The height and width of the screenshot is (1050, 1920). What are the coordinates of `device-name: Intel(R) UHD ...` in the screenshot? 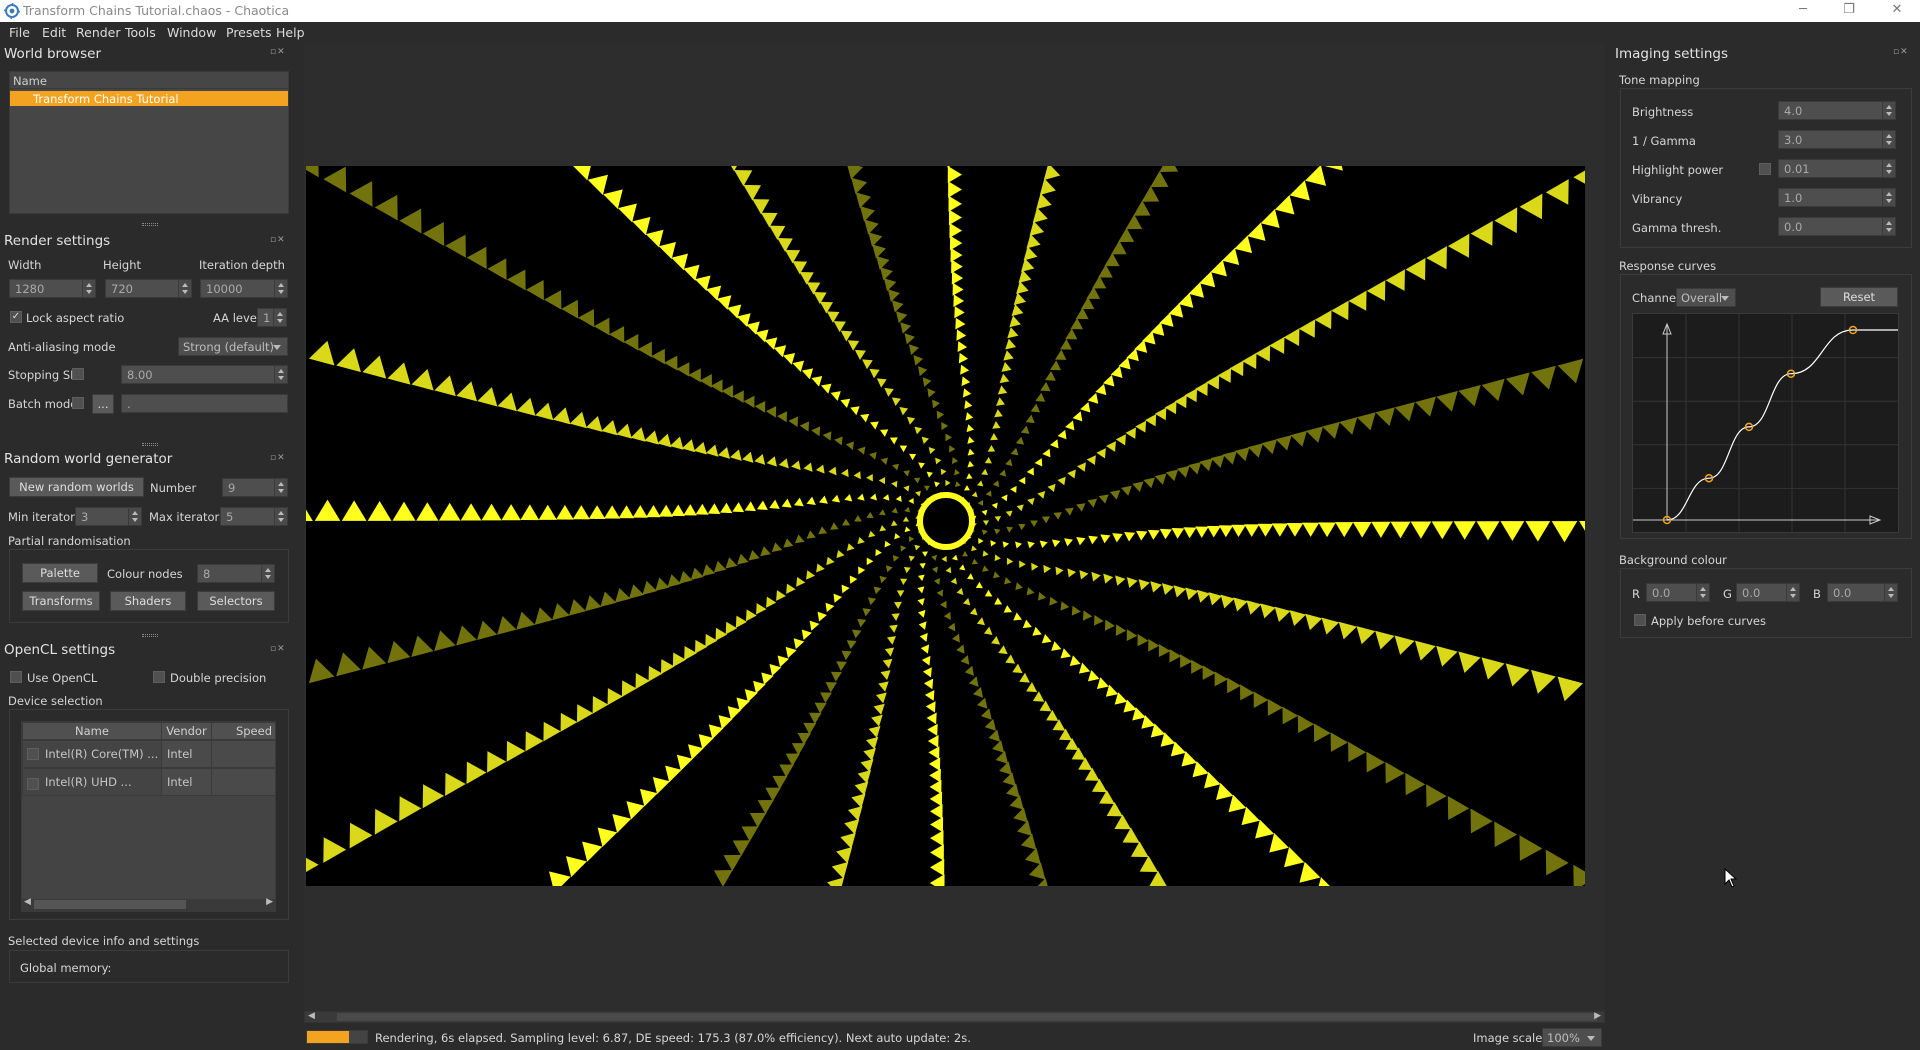 It's located at (92, 782).